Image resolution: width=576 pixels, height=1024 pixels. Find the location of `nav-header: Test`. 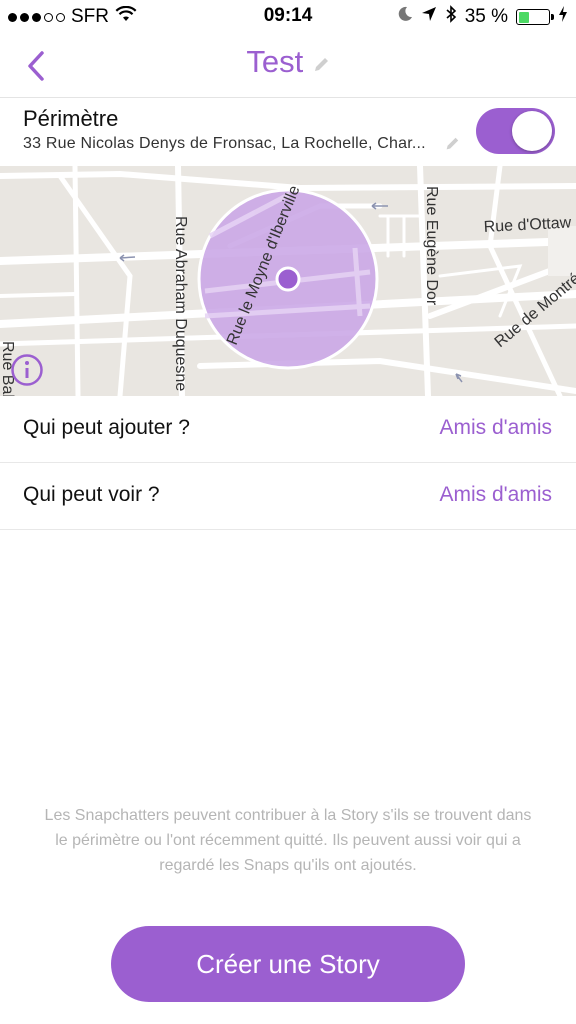

nav-header: Test is located at coordinates (288, 66).